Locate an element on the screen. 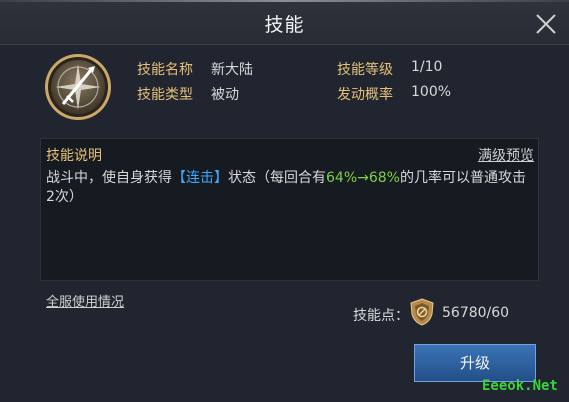 Image resolution: width=569 pixels, height=402 pixels. watermark: Eeeok.Net is located at coordinates (520, 386).